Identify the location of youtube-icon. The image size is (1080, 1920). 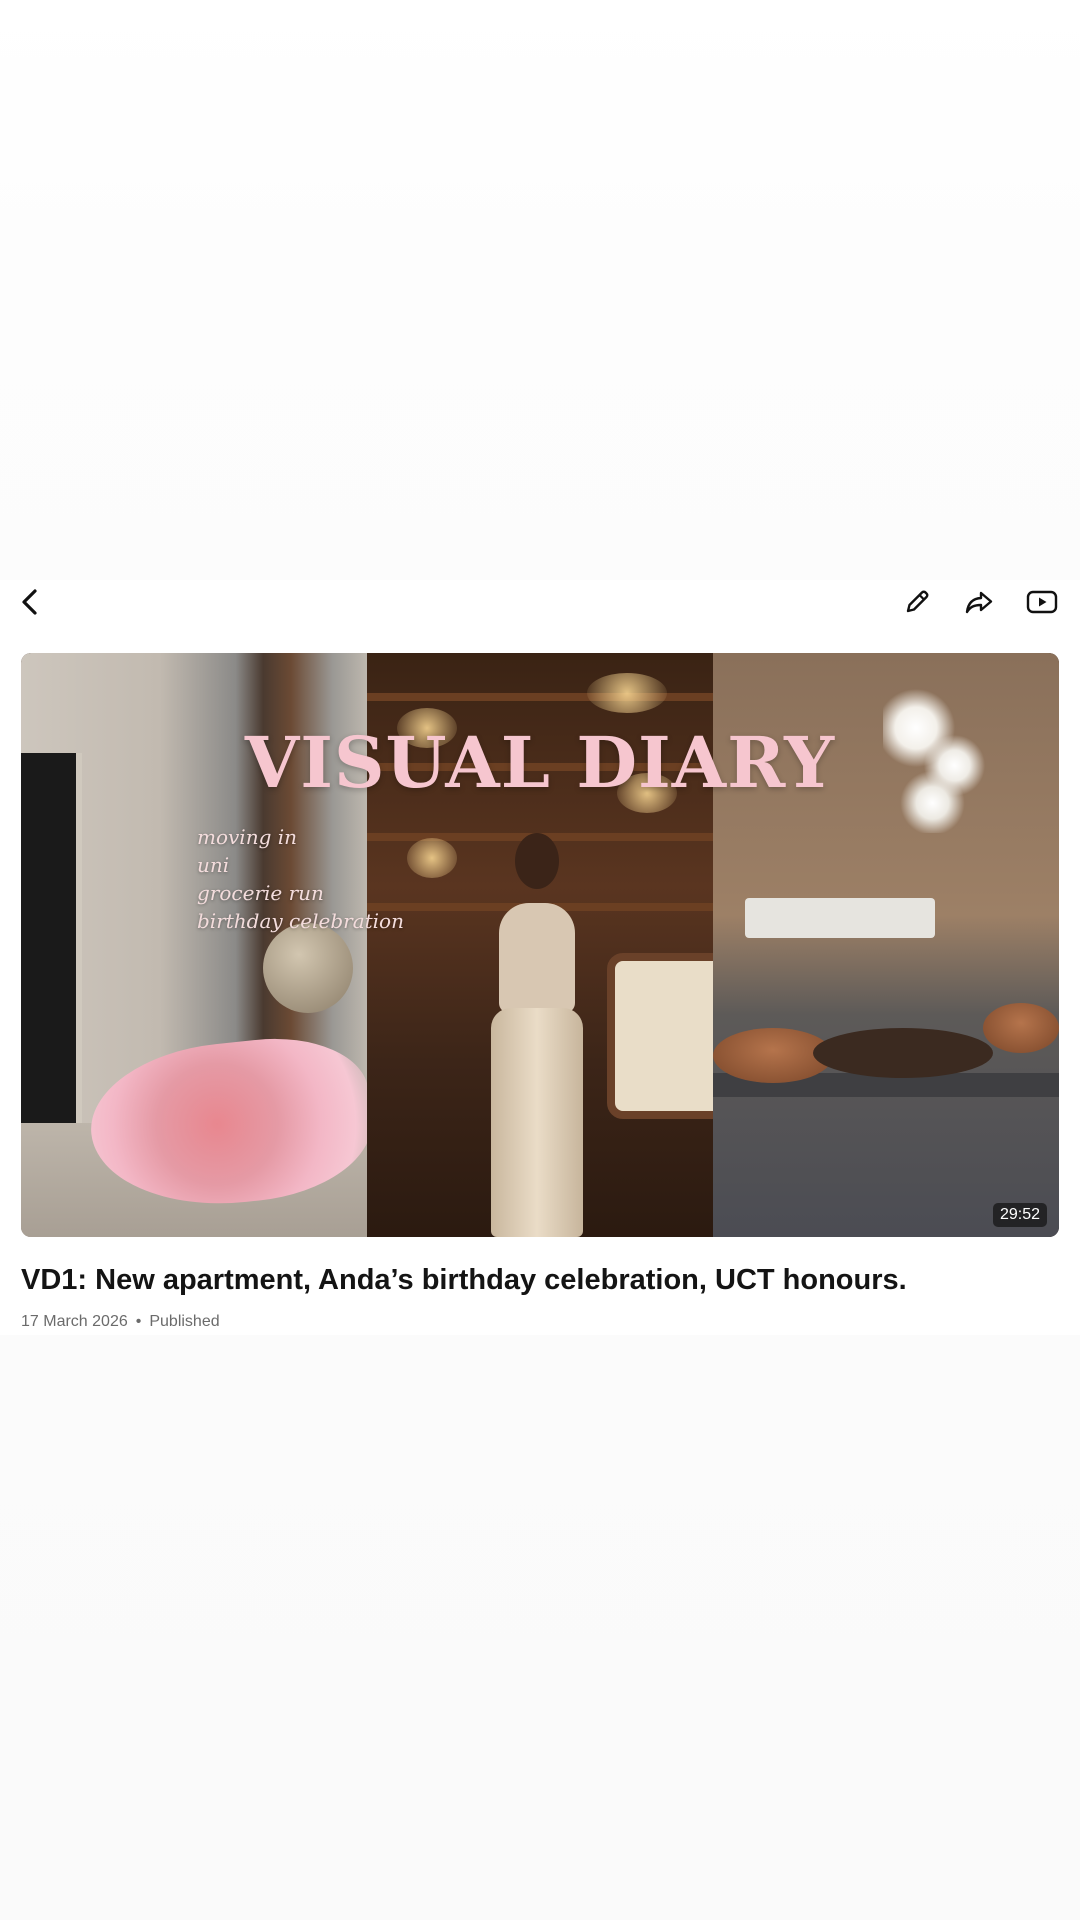
(1042, 602).